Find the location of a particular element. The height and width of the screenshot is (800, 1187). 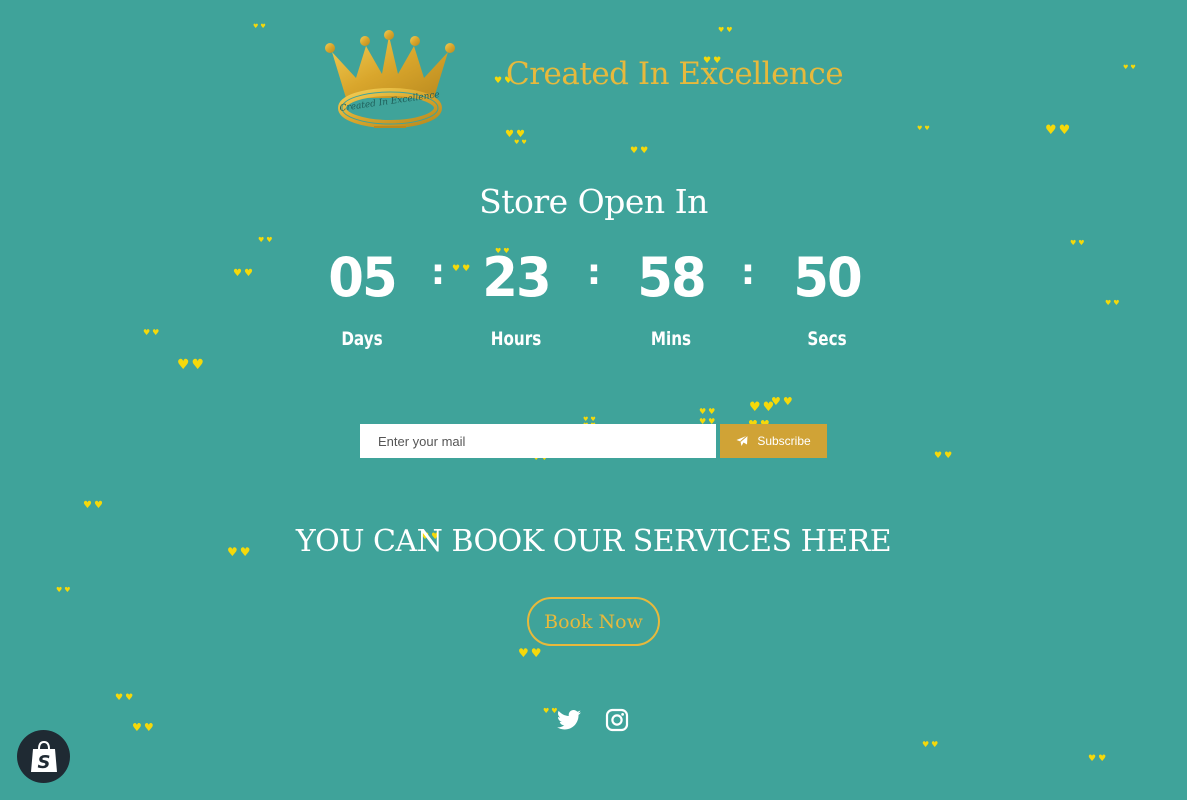

subscribe-button: Subscribe is located at coordinates (773, 441).